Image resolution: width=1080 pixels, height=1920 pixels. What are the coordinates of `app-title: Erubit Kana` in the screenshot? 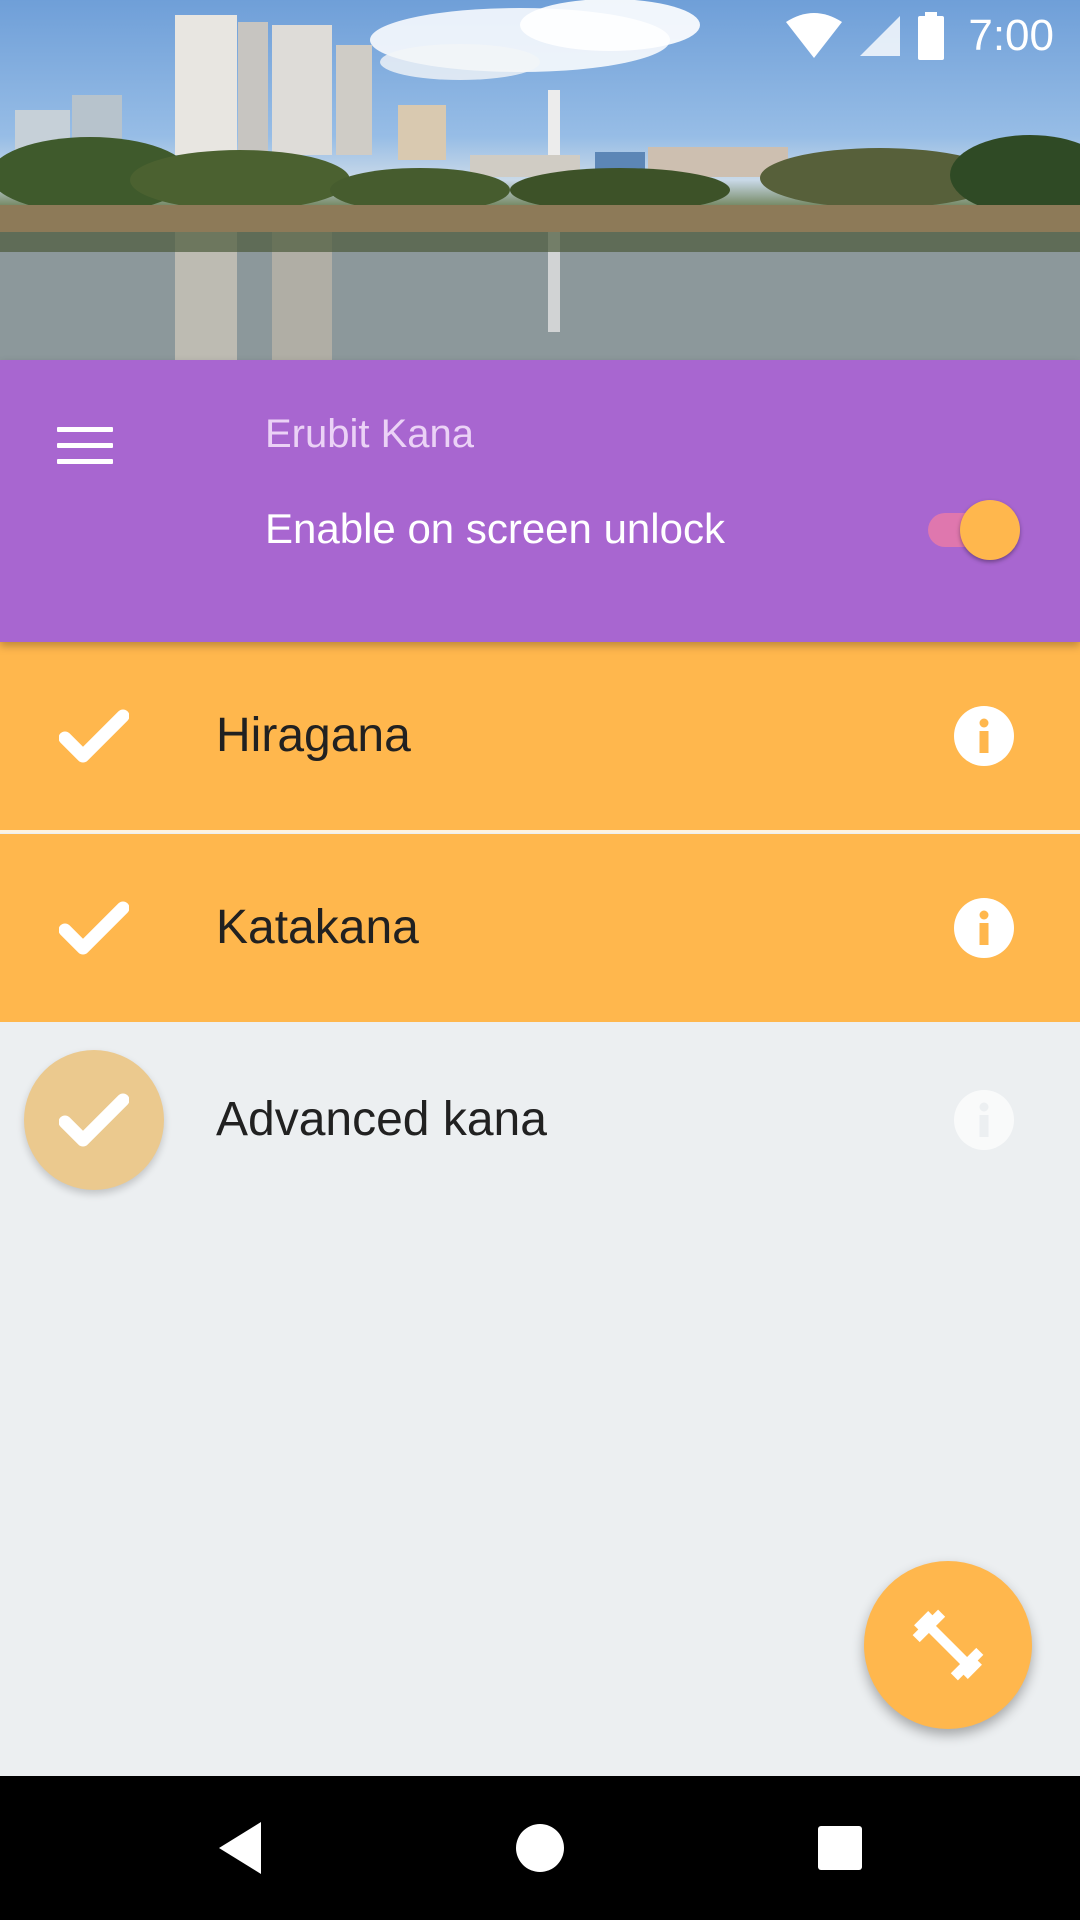 It's located at (370, 434).